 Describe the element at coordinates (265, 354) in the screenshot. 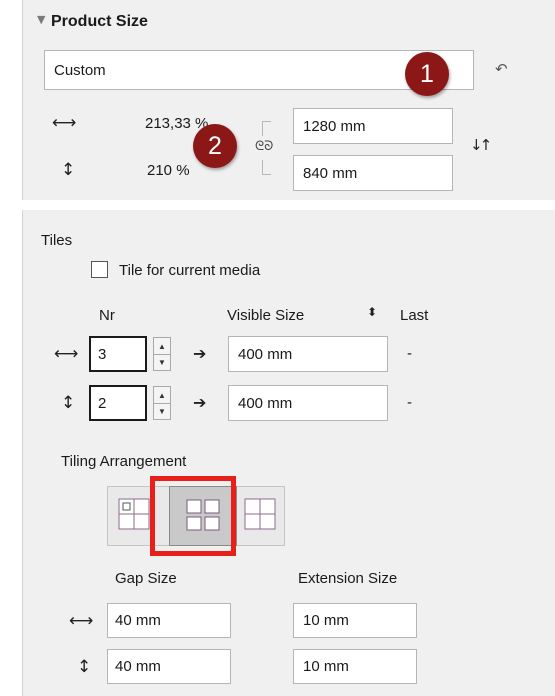

I see `tiles-horizontal-visible-size: 400 mm` at that location.